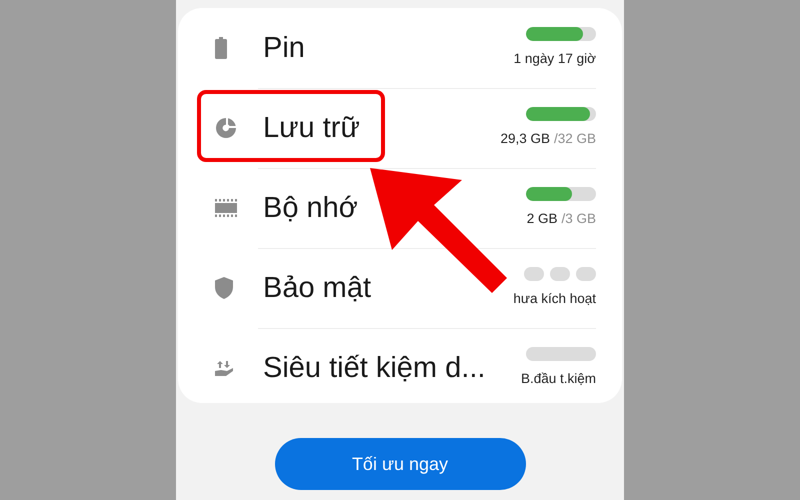 The height and width of the screenshot is (500, 800). Describe the element at coordinates (311, 128) in the screenshot. I see `item-title: Lưu trữ` at that location.